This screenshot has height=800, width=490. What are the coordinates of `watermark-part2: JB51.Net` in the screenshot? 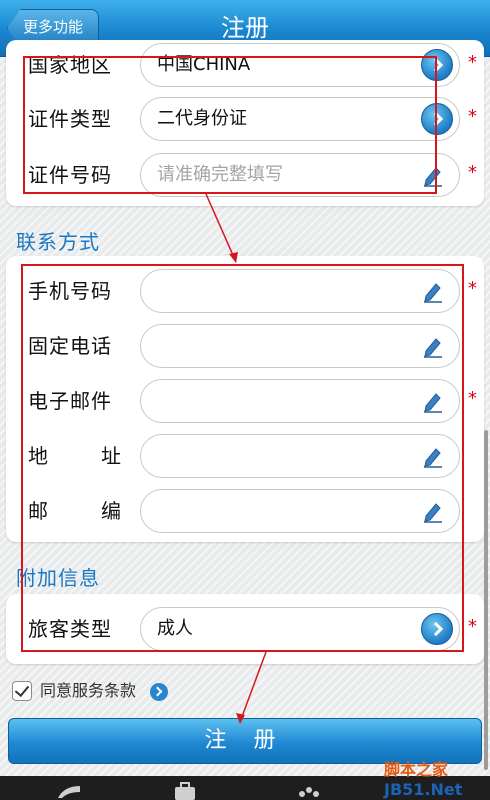 It's located at (423, 789).